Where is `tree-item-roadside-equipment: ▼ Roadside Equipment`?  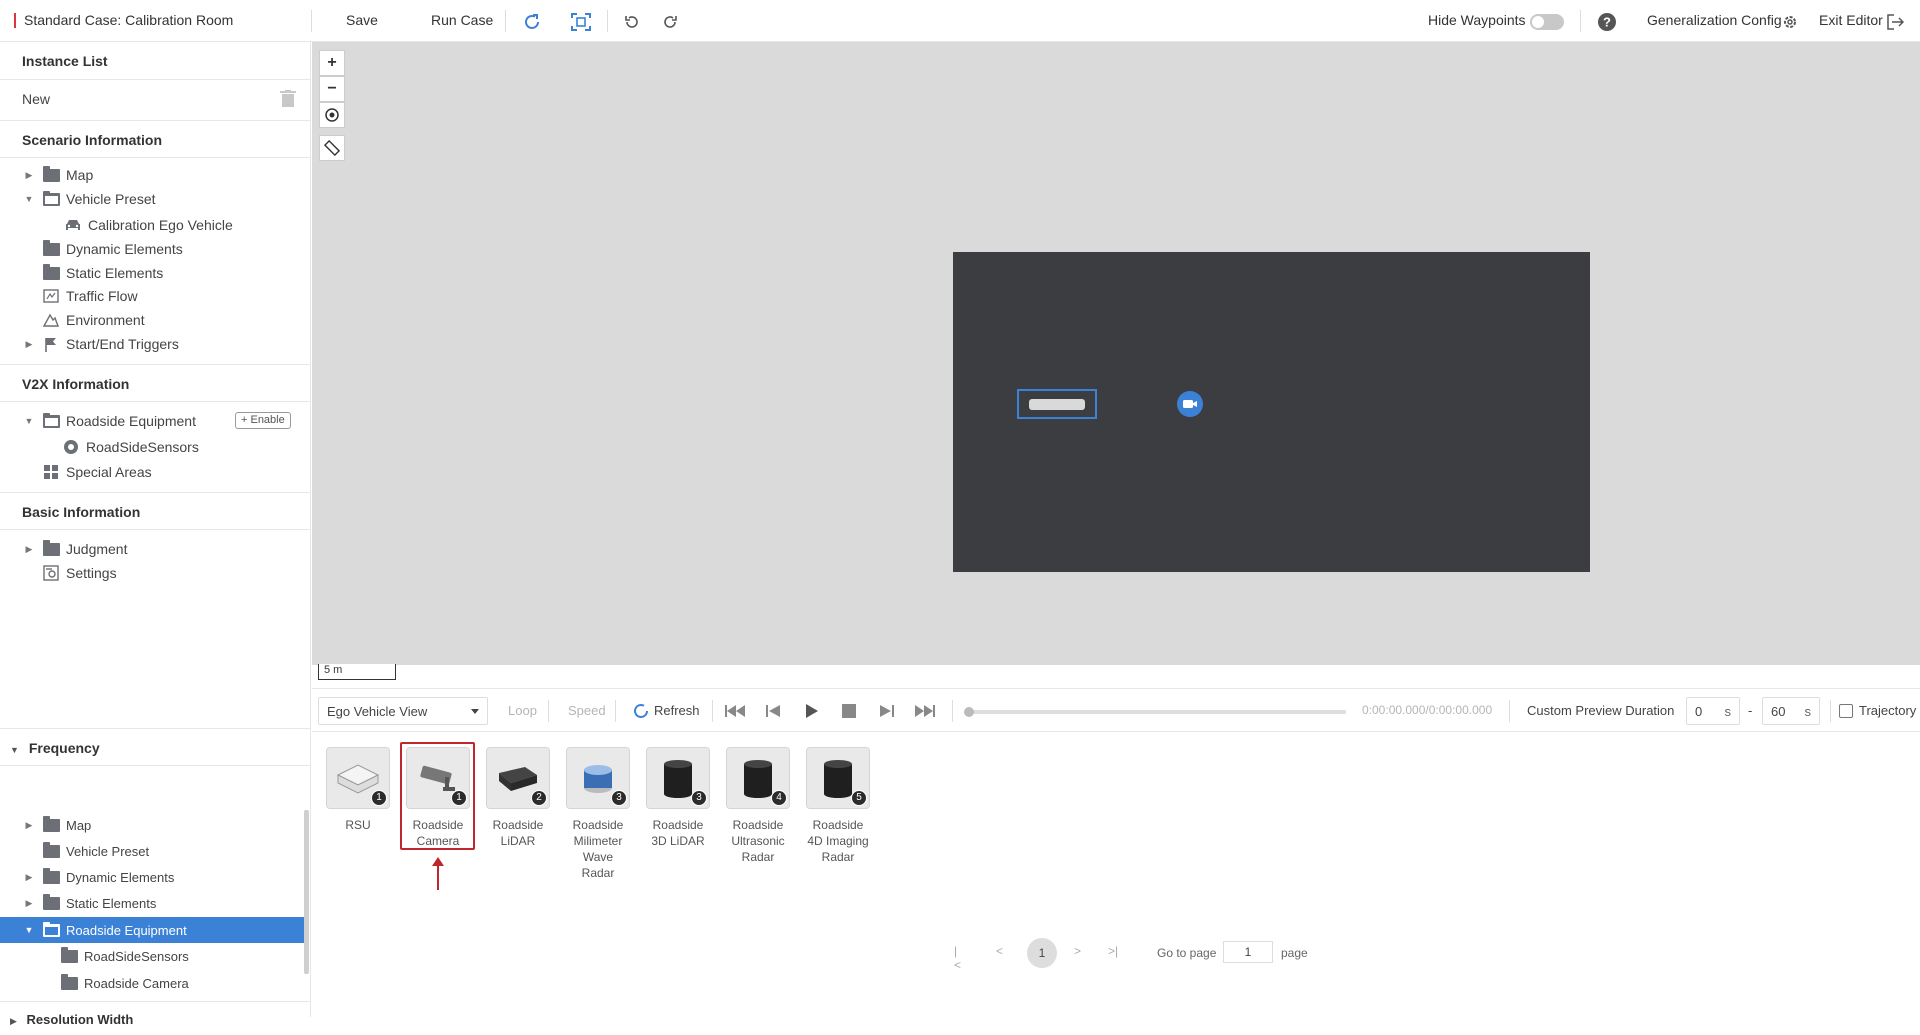
tree-item-roadside-equipment: ▼ Roadside Equipment is located at coordinates (109, 421).